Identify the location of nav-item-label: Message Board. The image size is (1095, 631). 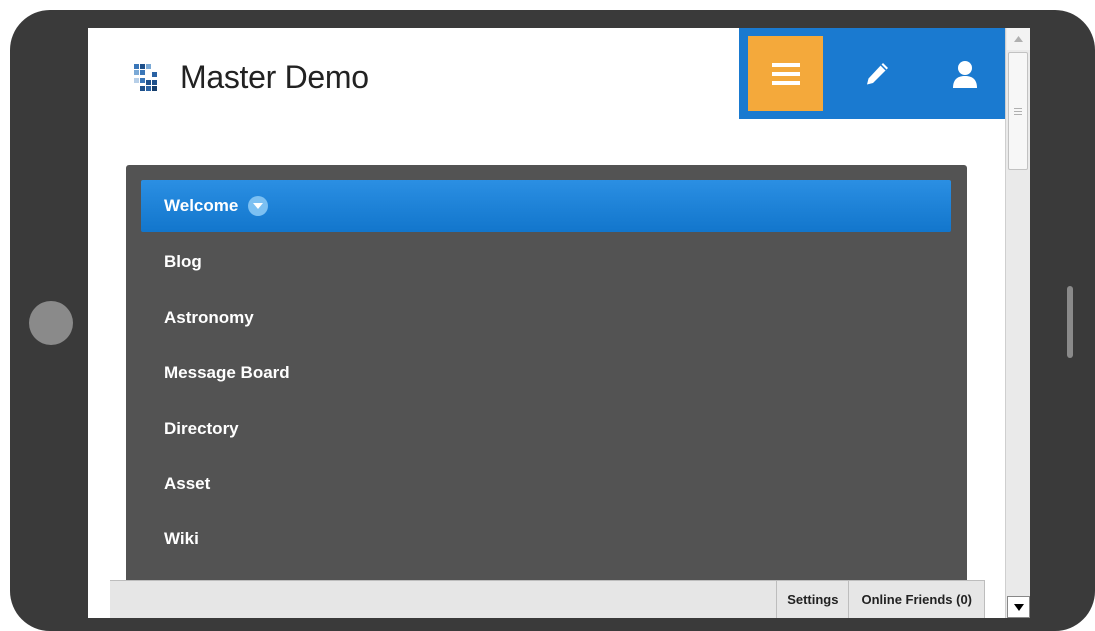
(227, 372).